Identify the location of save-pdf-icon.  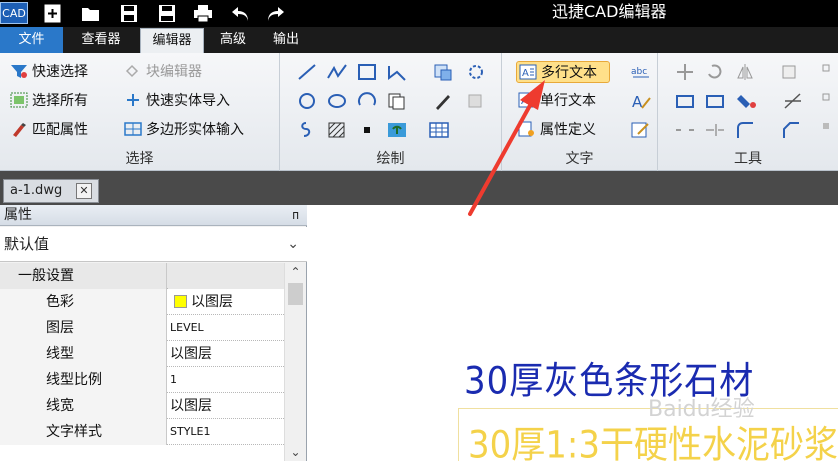
(167, 13).